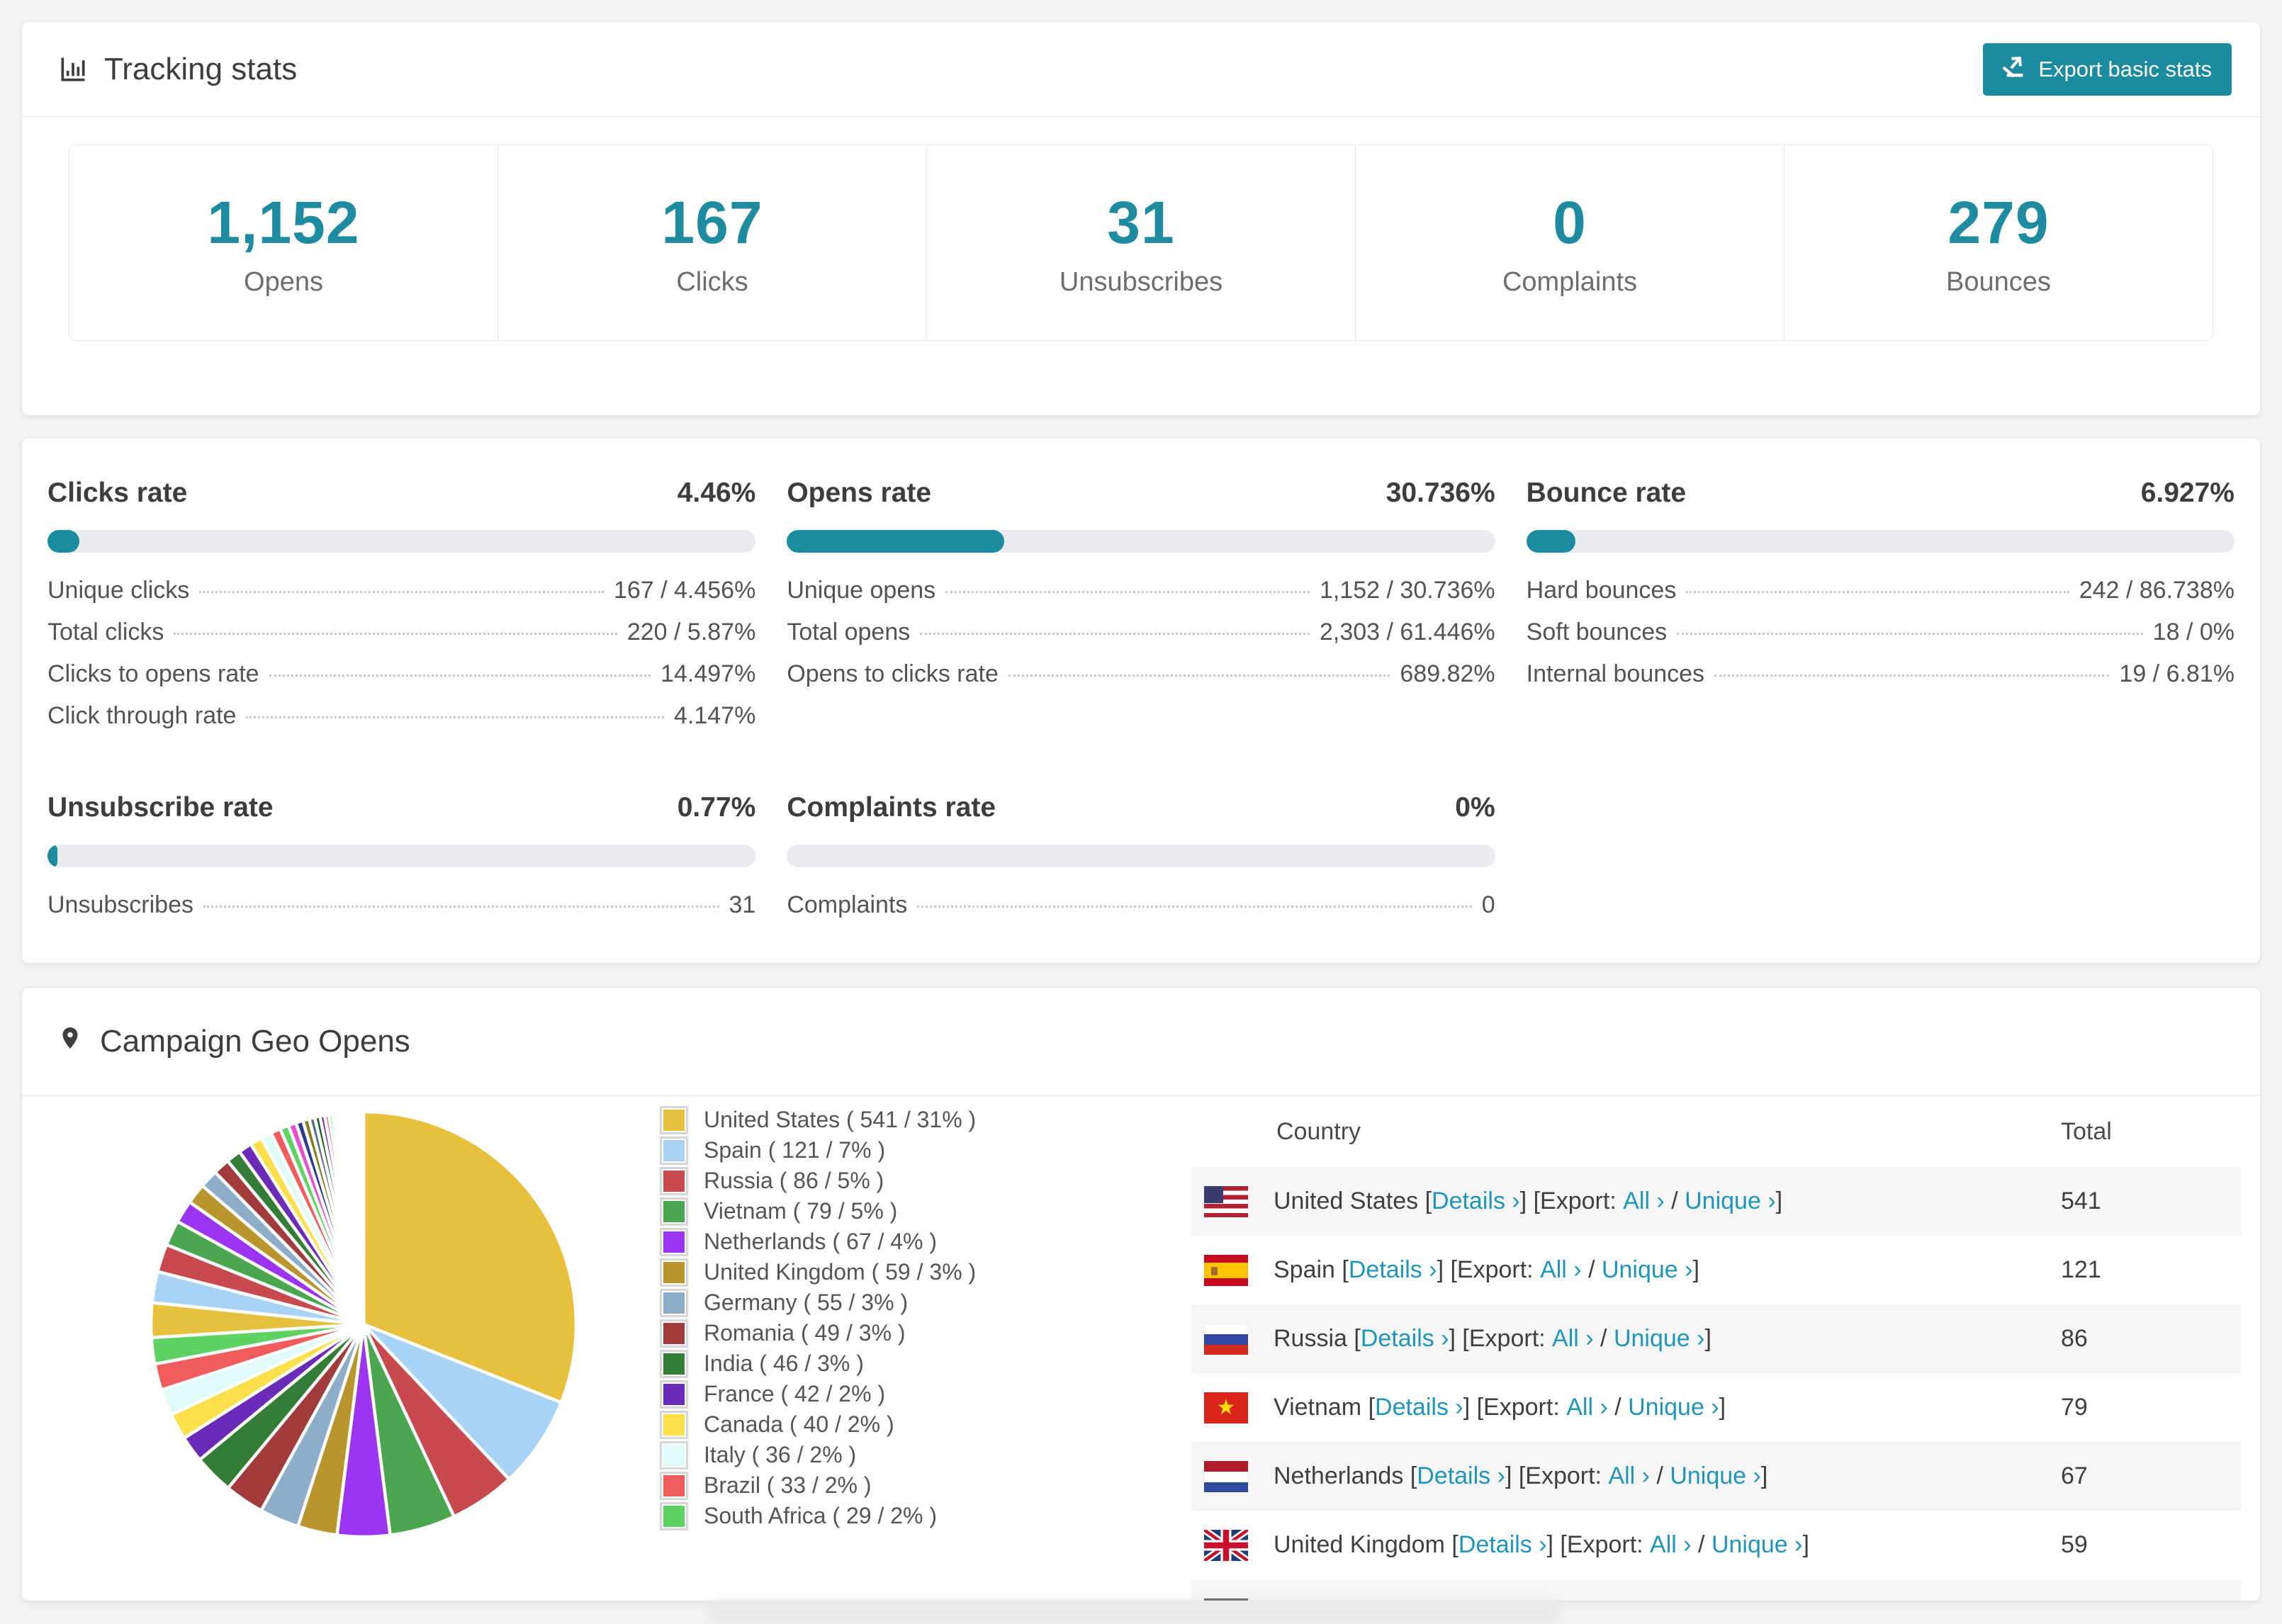 This screenshot has width=2282, height=1624. Describe the element at coordinates (1321, 1408) in the screenshot. I see `country-name: Vietnam` at that location.